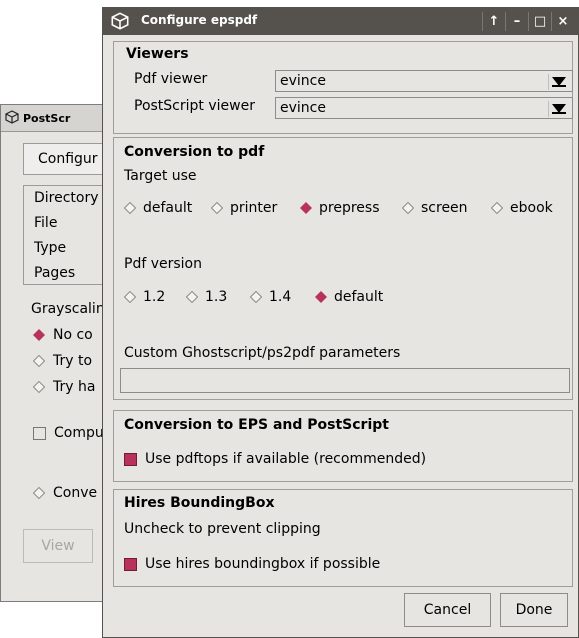 The height and width of the screenshot is (638, 579). I want to click on radio-label: 1.4, so click(280, 297).